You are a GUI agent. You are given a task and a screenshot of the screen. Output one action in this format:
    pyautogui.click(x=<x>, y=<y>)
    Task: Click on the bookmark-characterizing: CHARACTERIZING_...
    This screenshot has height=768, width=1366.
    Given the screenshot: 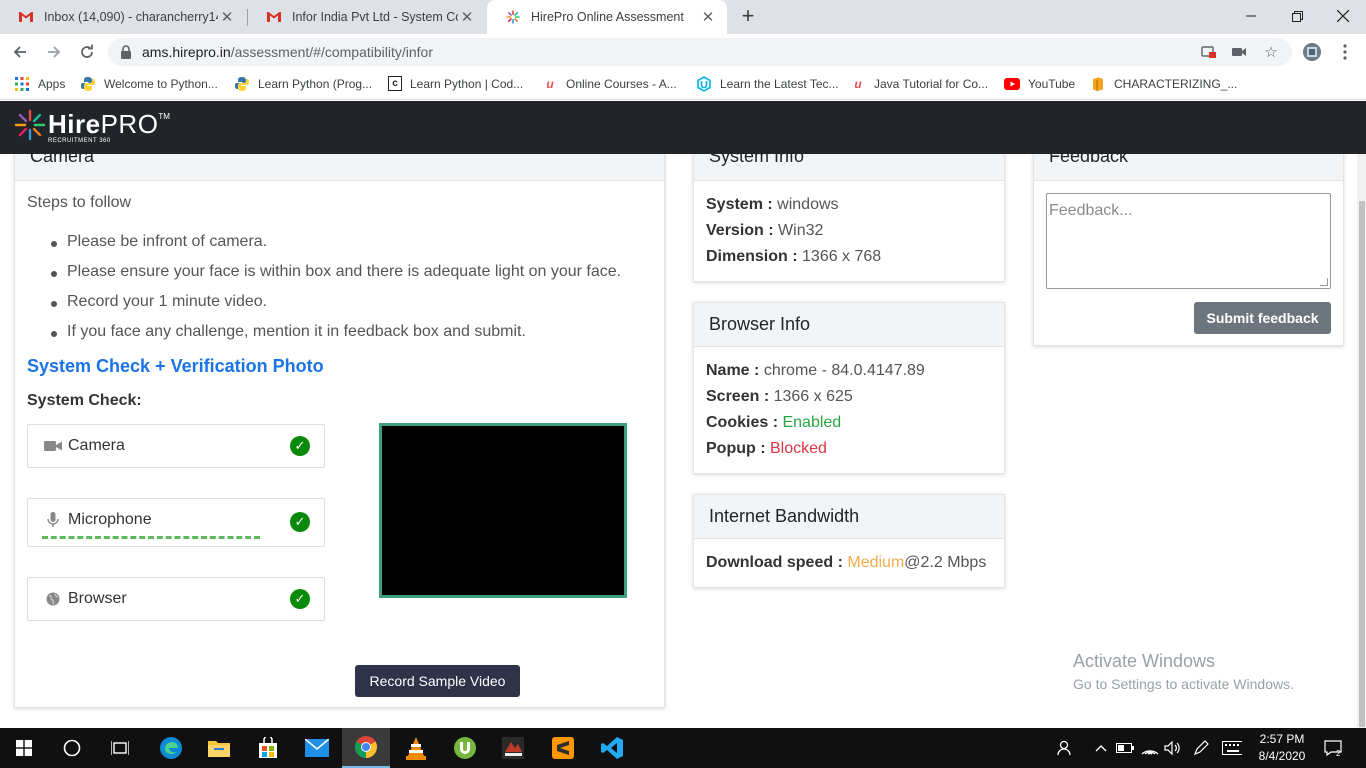 What is the action you would take?
    pyautogui.click(x=1163, y=84)
    